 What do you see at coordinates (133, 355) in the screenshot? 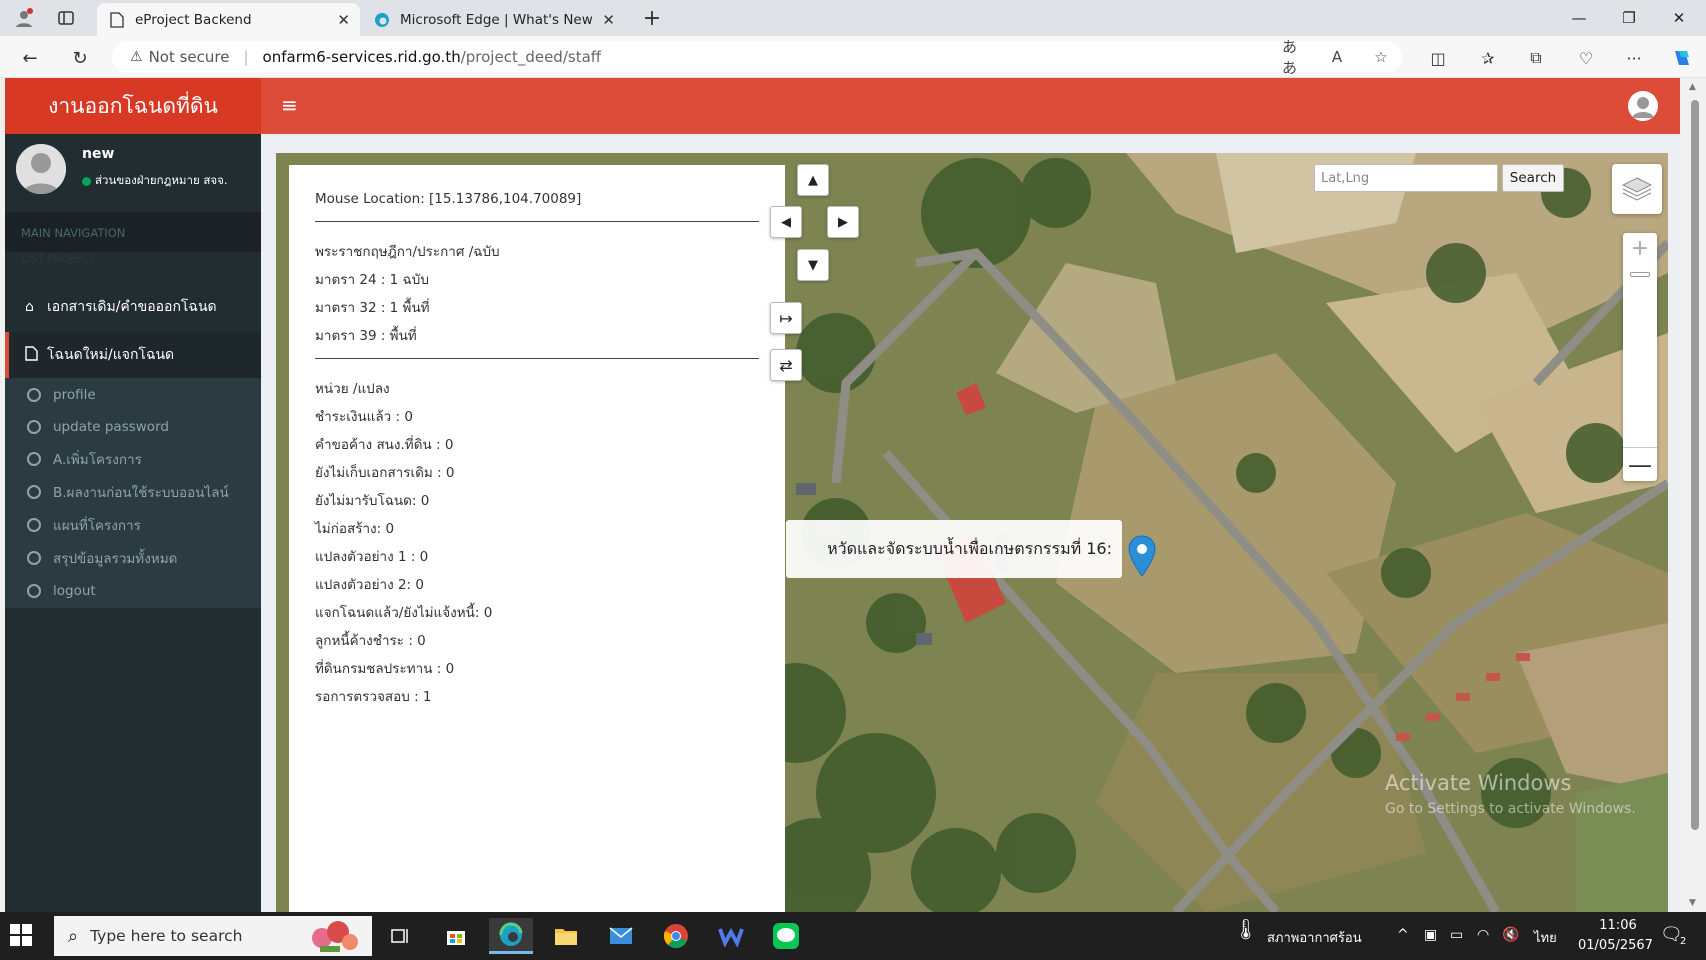
I see `sidebar-item-new-deeds: โฉนดใหม่/แจกโฉนด` at bounding box center [133, 355].